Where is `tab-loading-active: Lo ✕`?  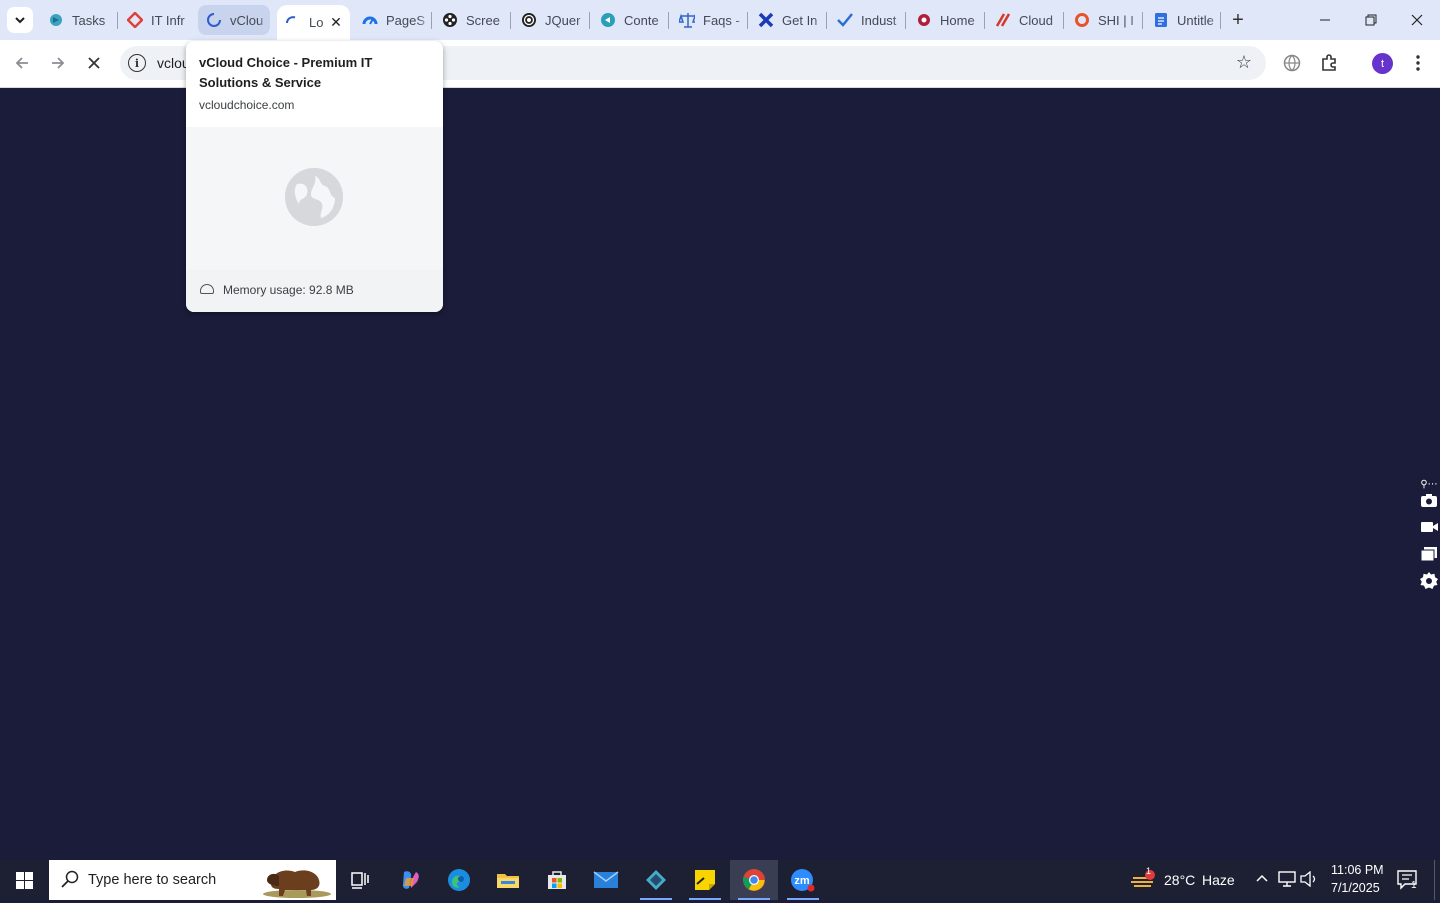 tab-loading-active: Lo ✕ is located at coordinates (313, 22).